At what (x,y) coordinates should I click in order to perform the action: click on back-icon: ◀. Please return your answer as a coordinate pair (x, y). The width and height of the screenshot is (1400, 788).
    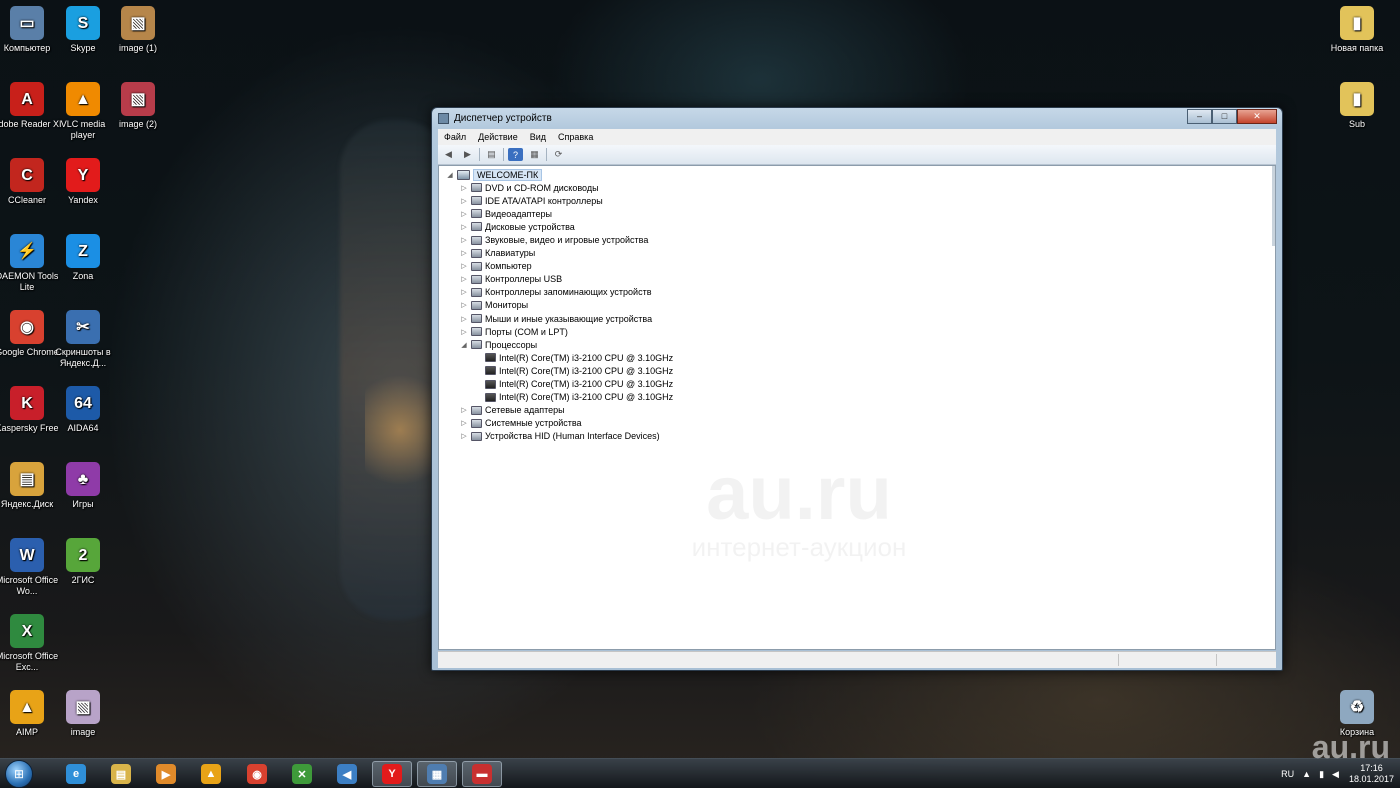
    Looking at the image, I should click on (448, 154).